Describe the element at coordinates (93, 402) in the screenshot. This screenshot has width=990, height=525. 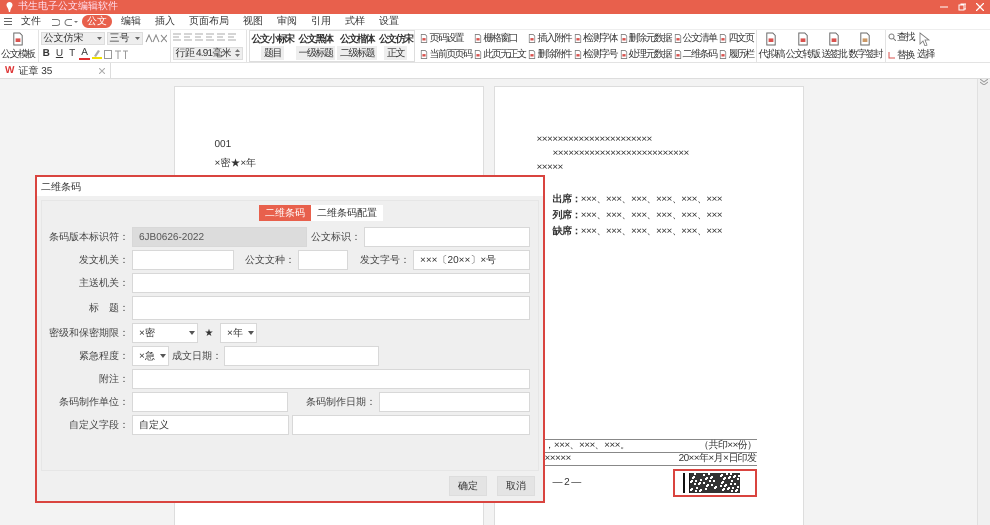
I see `field-label: 条码制作单位：` at that location.